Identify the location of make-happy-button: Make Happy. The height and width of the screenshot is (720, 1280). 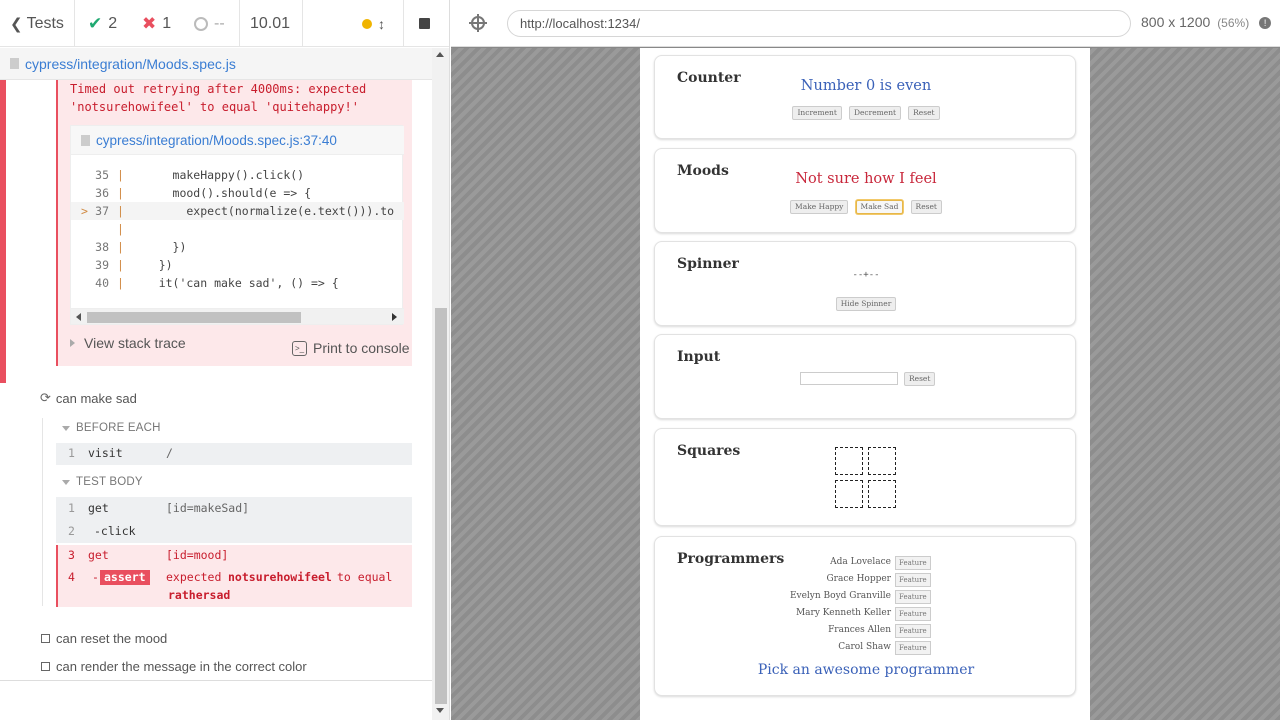
(819, 207).